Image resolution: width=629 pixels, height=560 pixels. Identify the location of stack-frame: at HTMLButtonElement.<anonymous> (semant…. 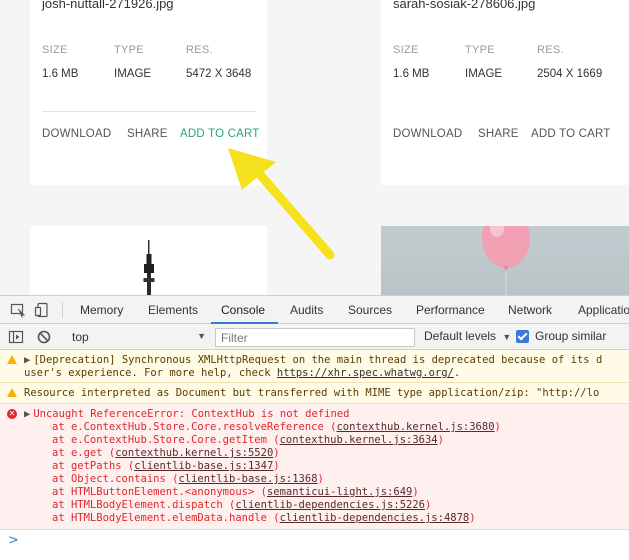
(235, 492).